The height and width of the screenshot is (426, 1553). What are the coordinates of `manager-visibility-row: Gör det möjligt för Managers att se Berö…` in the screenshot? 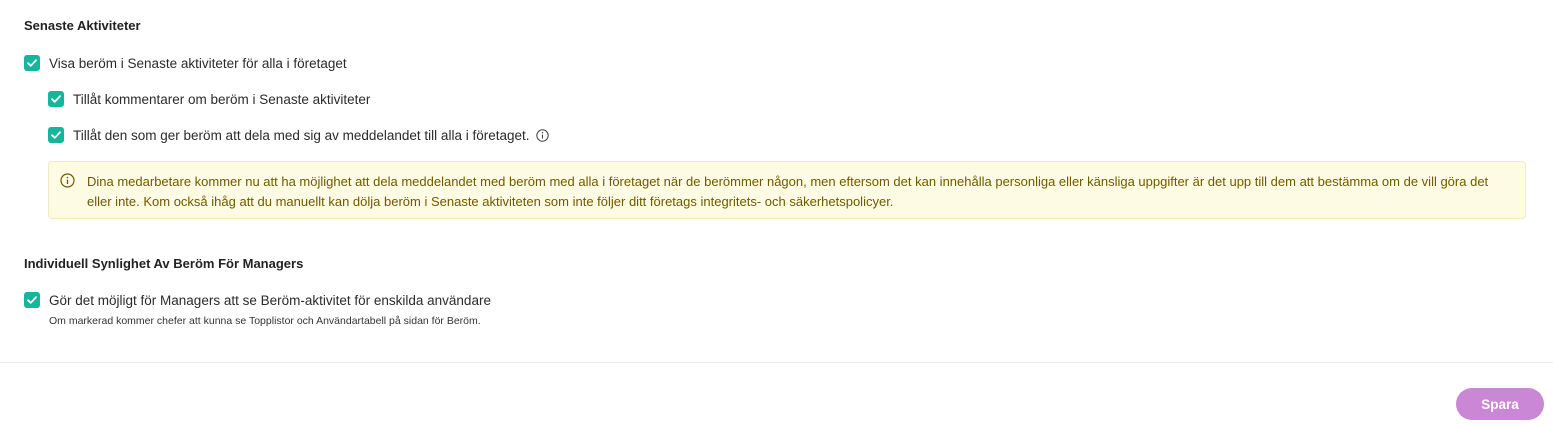 It's located at (257, 300).